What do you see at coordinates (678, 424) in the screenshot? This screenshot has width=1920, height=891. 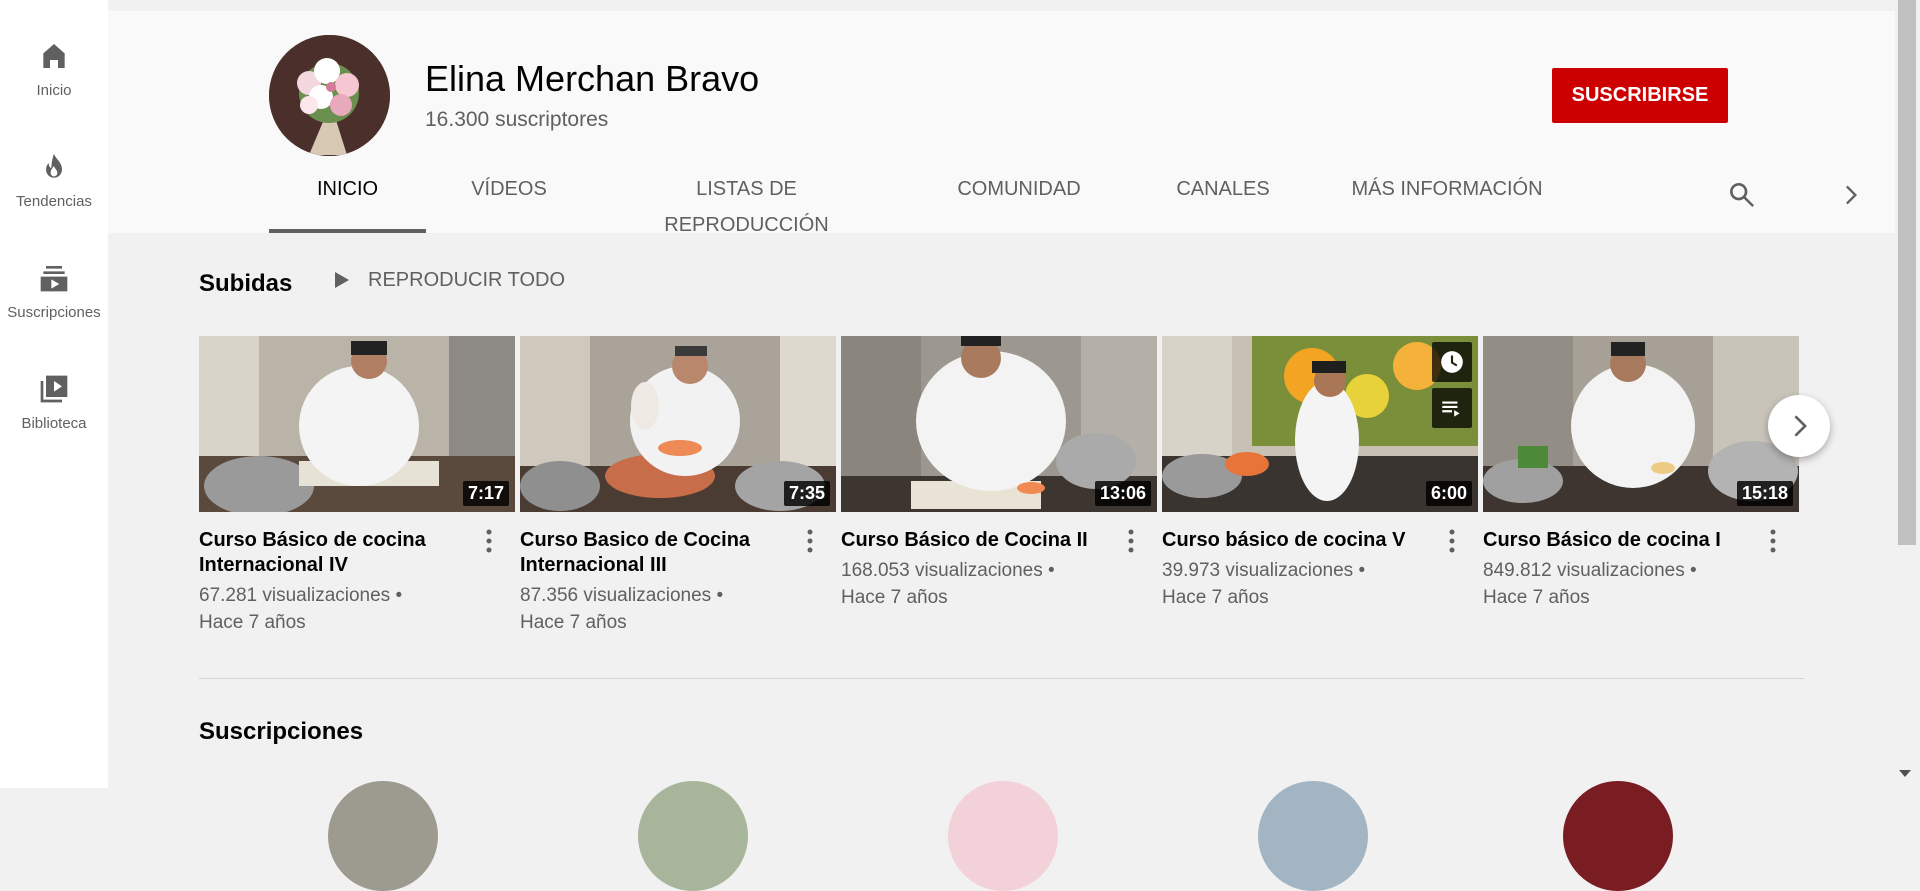 I see `video-thumbnail: 7:35` at bounding box center [678, 424].